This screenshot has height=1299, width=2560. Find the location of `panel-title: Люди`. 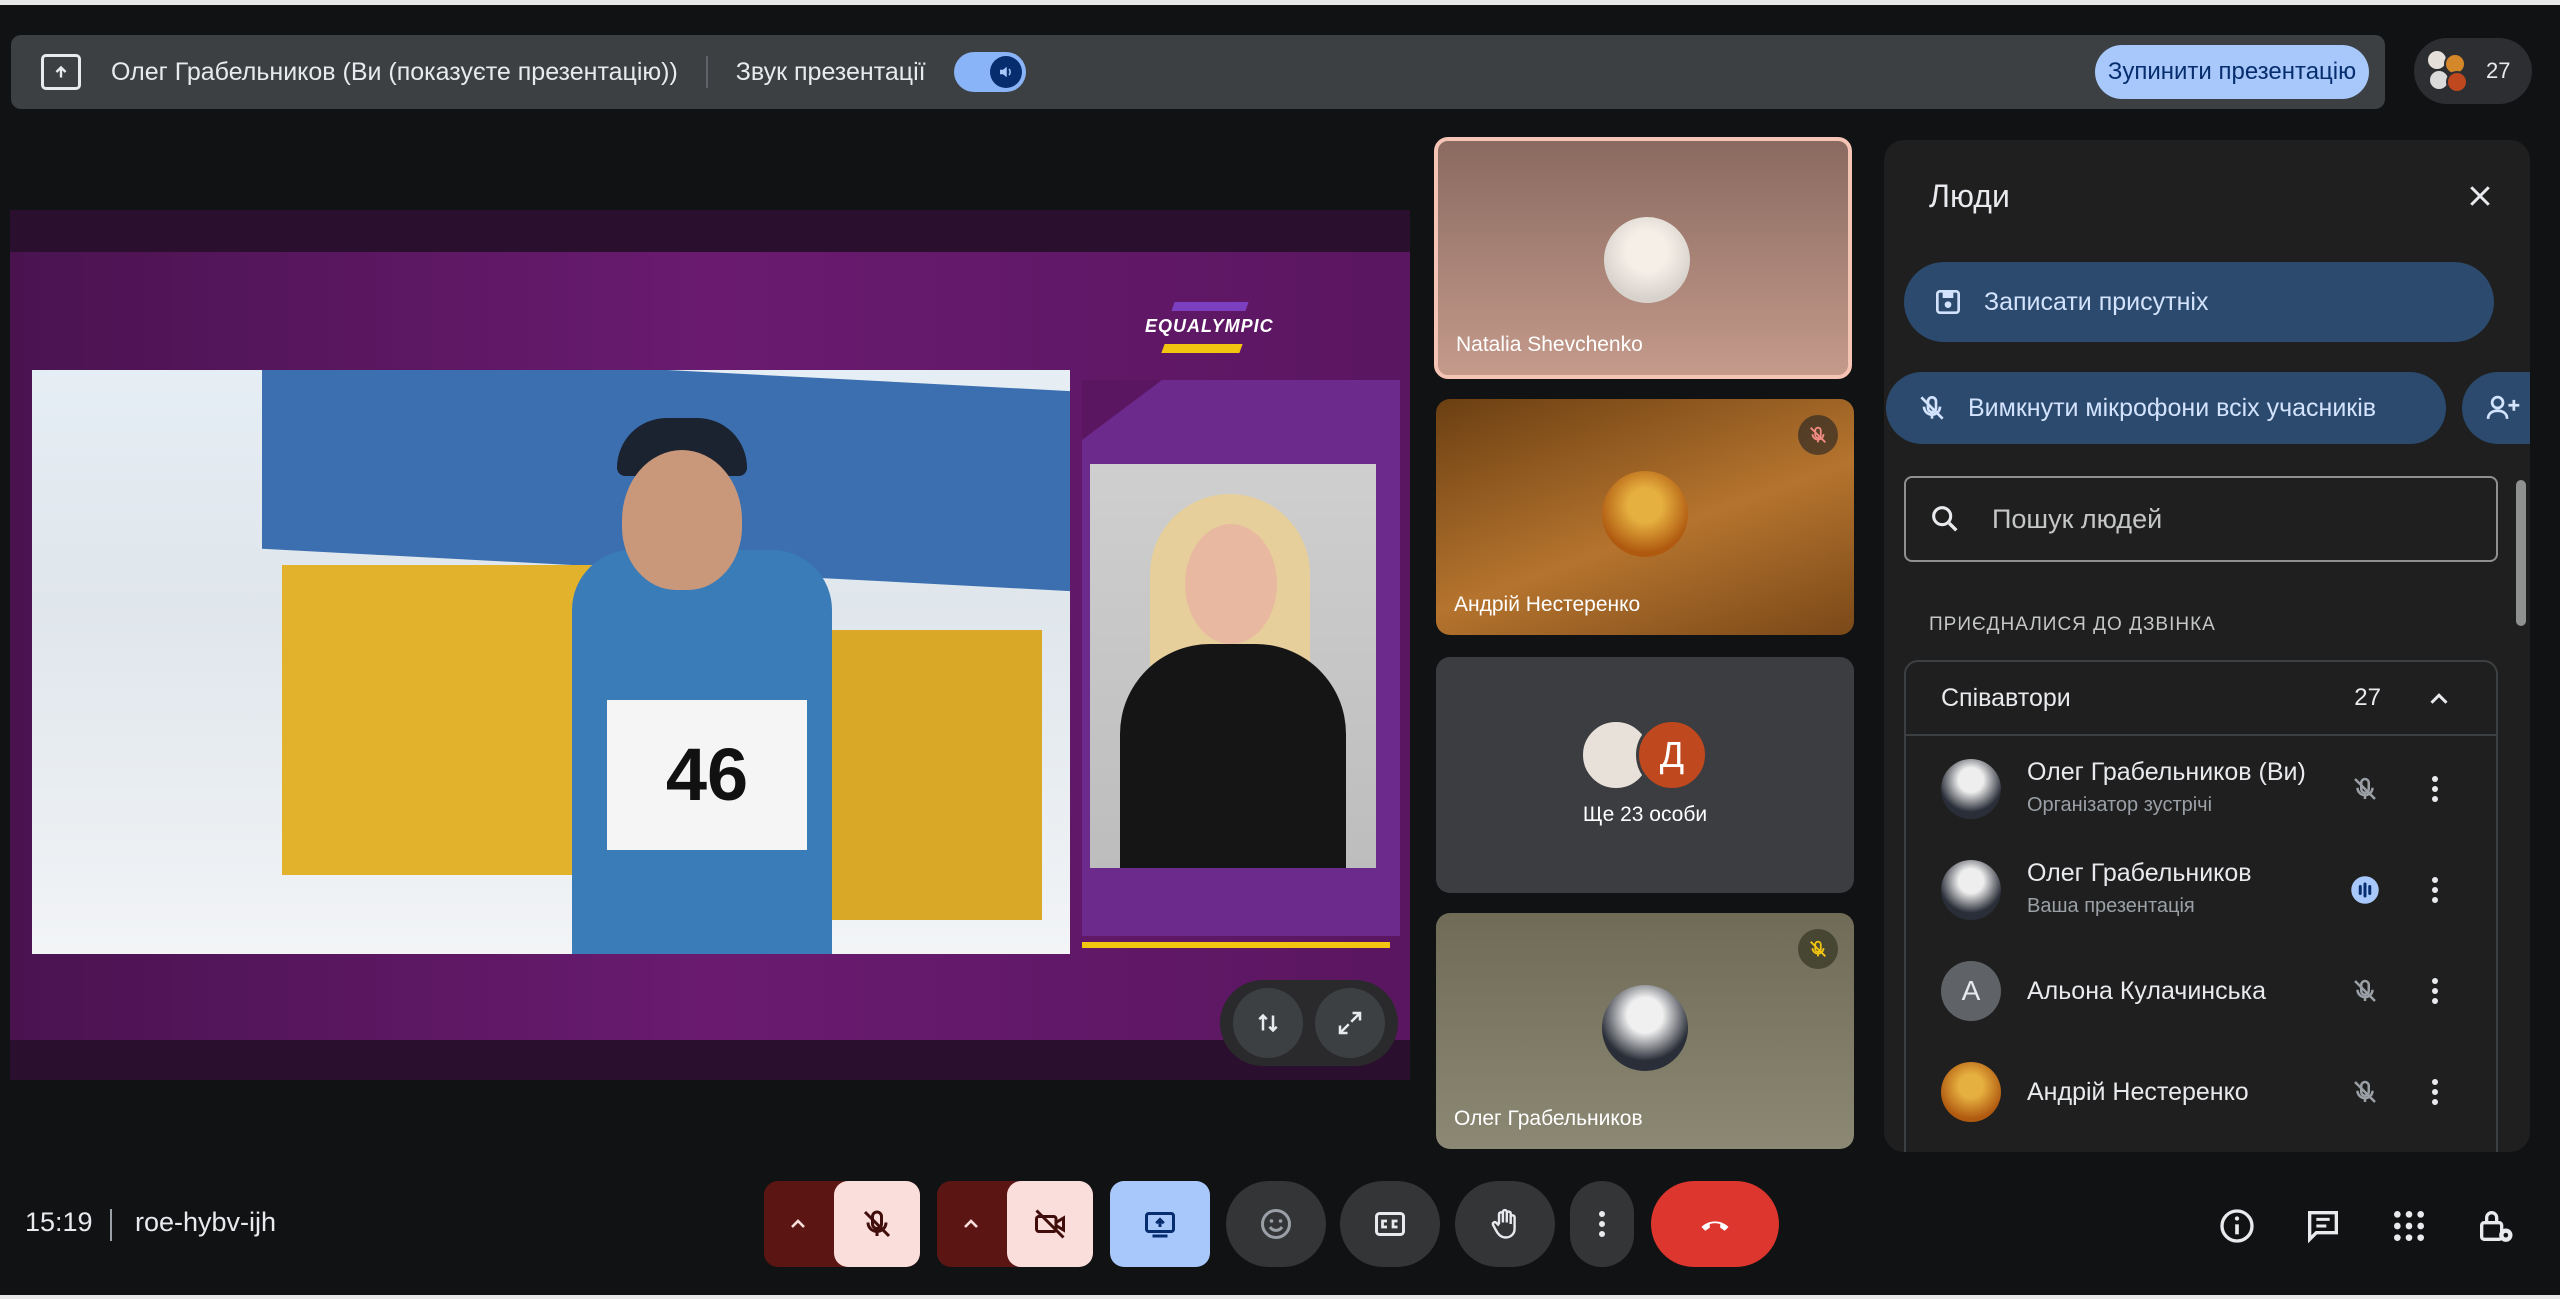

panel-title: Люди is located at coordinates (1969, 196).